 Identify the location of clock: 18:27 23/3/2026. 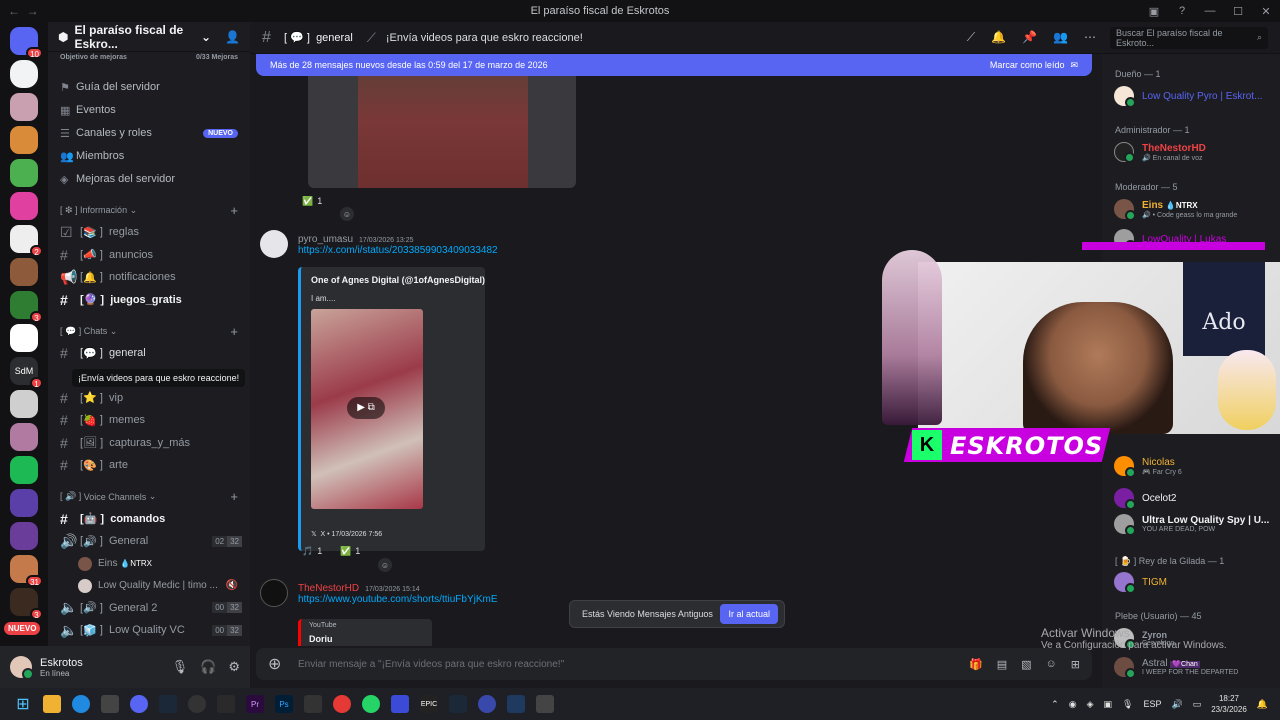
(1229, 704).